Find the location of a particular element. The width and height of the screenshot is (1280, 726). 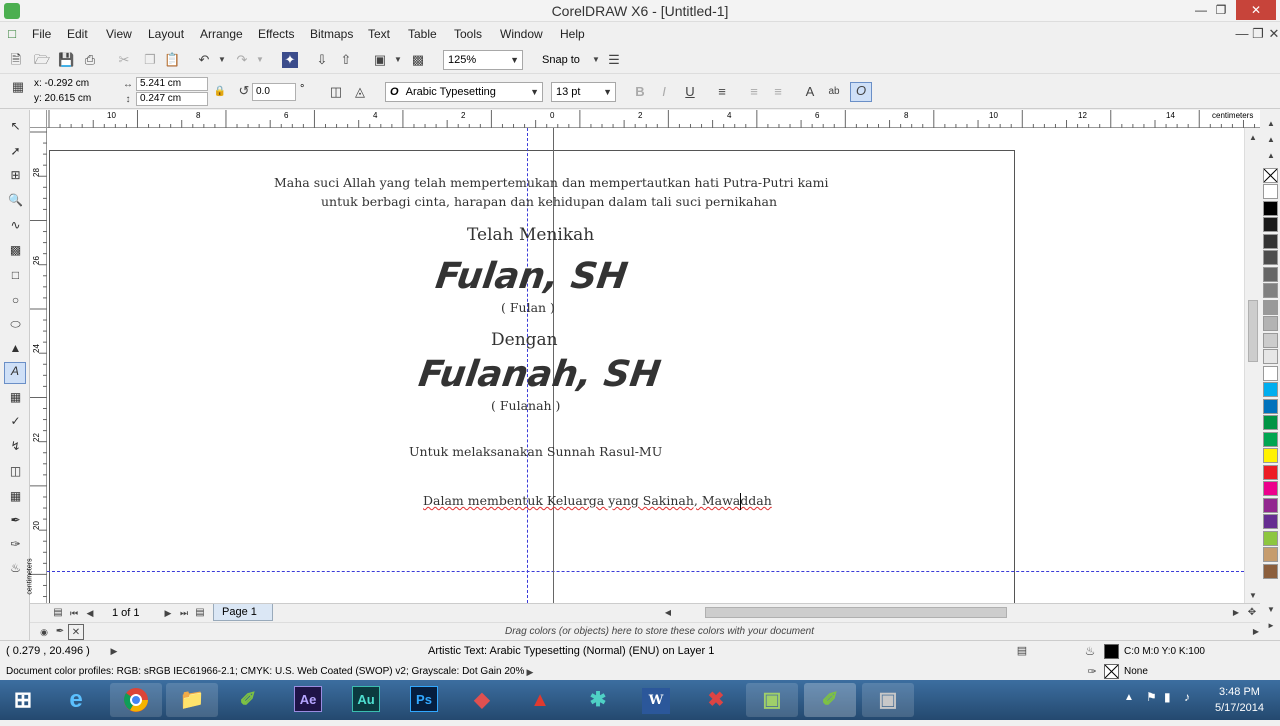

redo-icon: ↷ is located at coordinates (242, 60).